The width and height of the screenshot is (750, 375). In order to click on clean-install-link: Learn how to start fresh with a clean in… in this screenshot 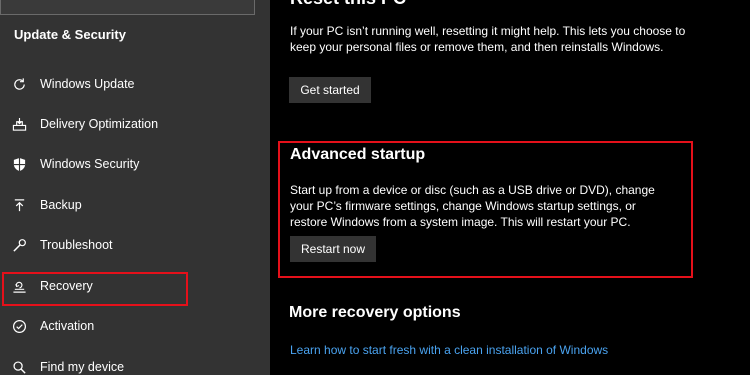, I will do `click(449, 350)`.